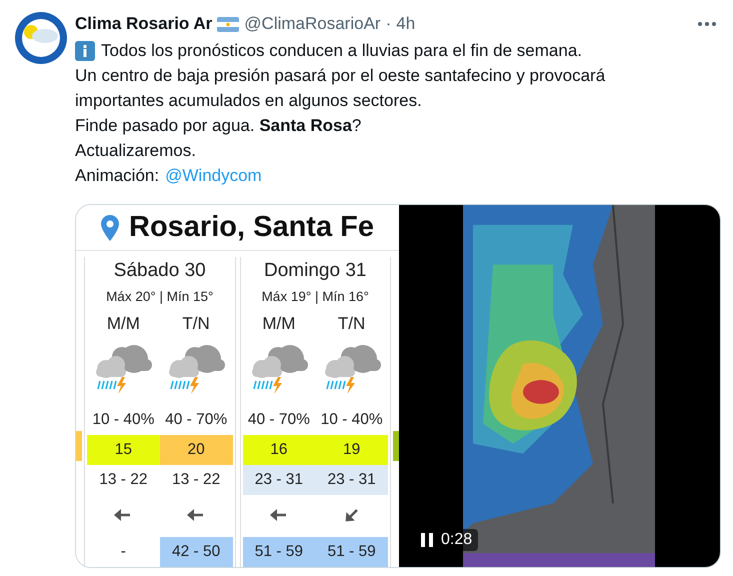 The image size is (733, 576). What do you see at coordinates (117, 176) in the screenshot?
I see `post-text: Animación:` at bounding box center [117, 176].